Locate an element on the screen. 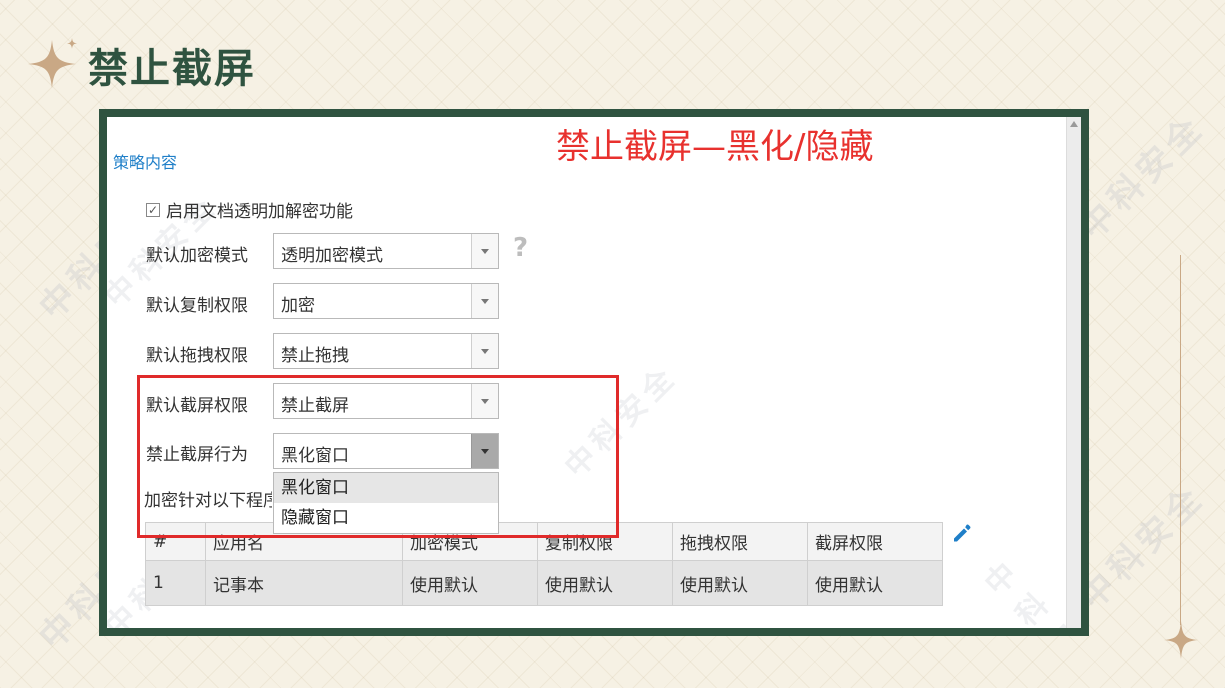  vertical-scrollbar is located at coordinates (1073, 372).